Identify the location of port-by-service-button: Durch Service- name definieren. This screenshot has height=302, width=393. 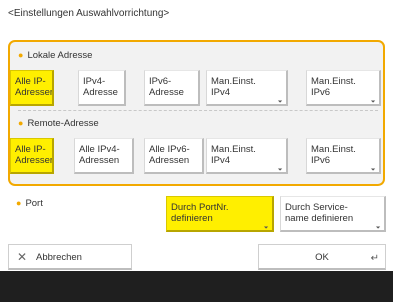
(333, 214).